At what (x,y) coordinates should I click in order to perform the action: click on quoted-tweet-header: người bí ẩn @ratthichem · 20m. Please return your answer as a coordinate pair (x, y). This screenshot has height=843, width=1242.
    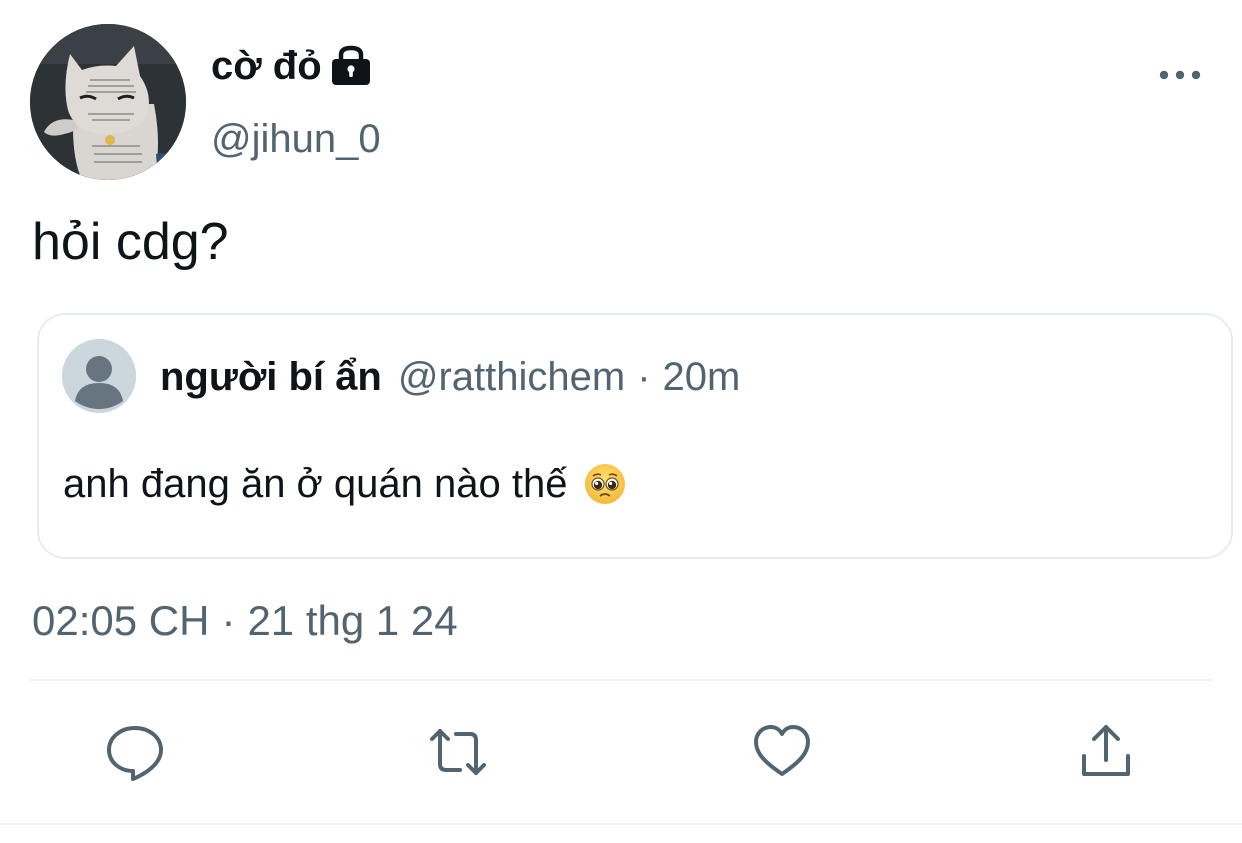
    Looking at the image, I should click on (450, 377).